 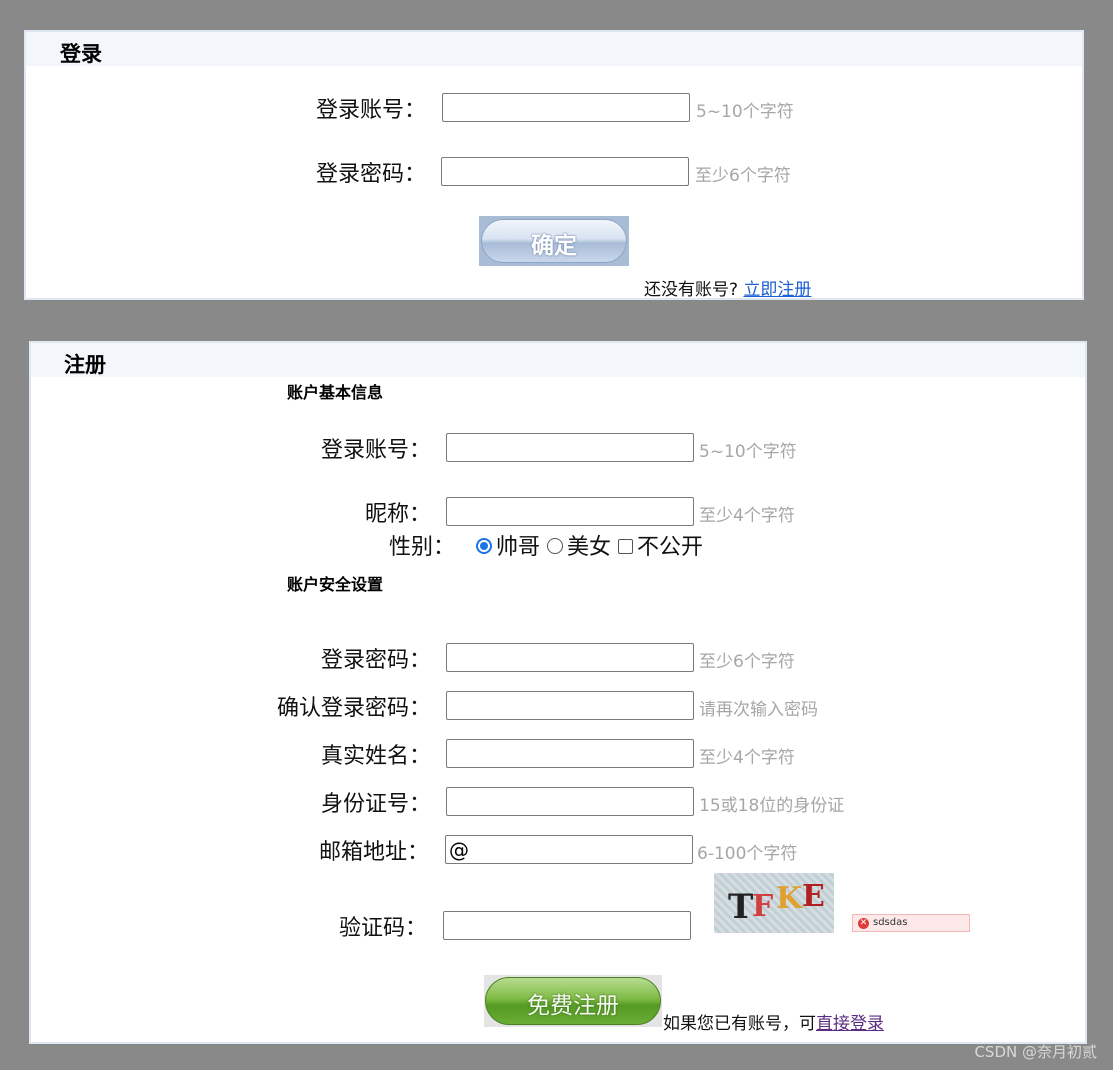 I want to click on confirm-password-hint: 请再次输入密码, so click(x=758, y=710).